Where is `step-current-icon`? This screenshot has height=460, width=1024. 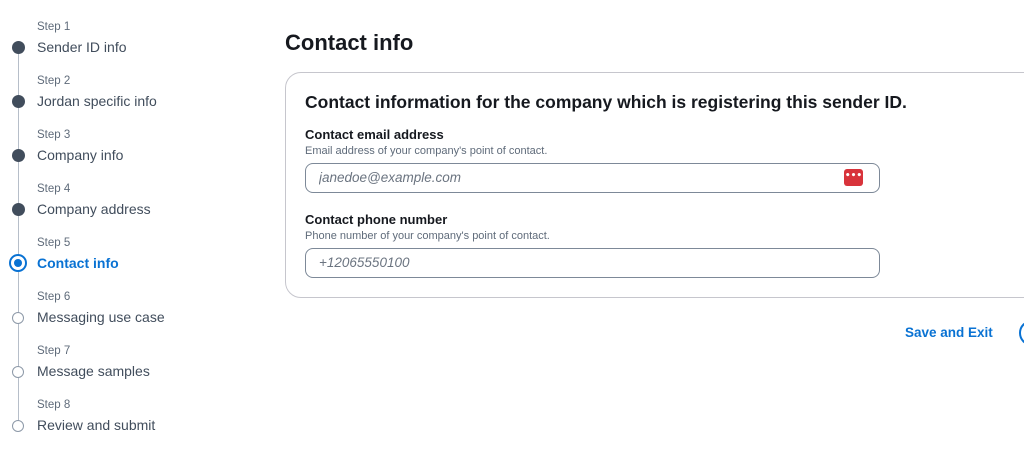 step-current-icon is located at coordinates (18, 263).